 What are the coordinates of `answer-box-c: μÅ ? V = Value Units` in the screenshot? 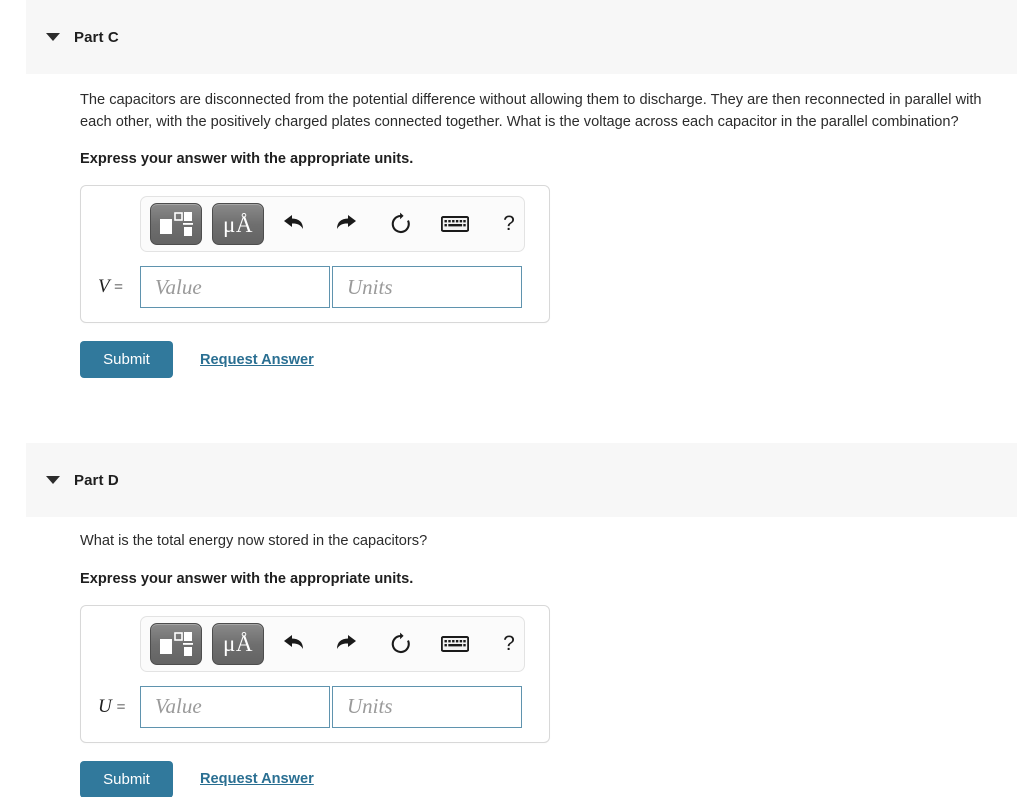 It's located at (315, 254).